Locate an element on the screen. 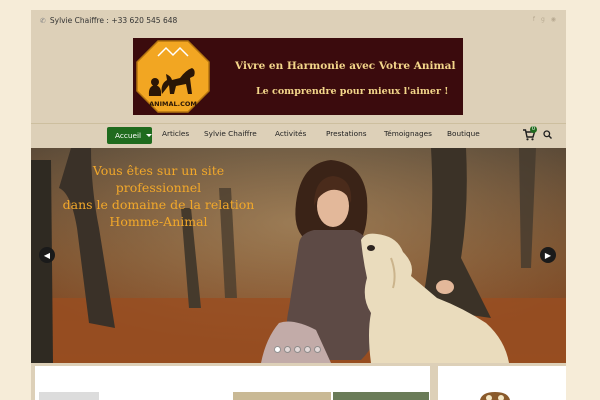  slide-caption-line: Vous êtes sur un site is located at coordinates (158, 170).